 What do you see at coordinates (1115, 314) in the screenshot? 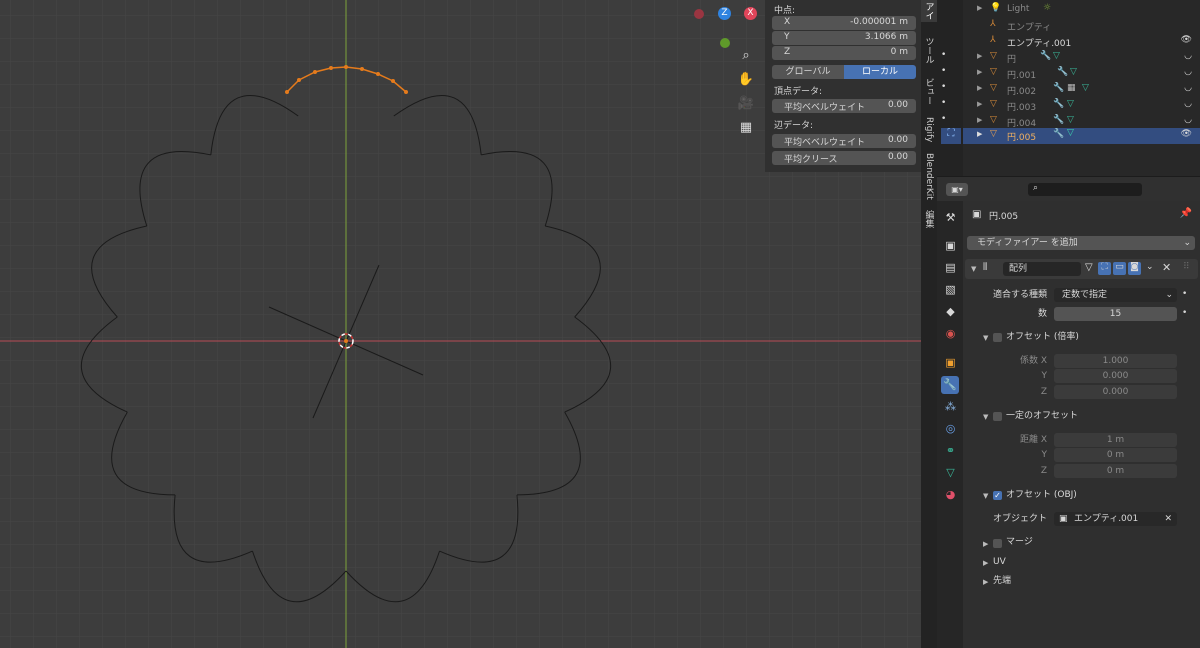
I see `count-field: 15` at bounding box center [1115, 314].